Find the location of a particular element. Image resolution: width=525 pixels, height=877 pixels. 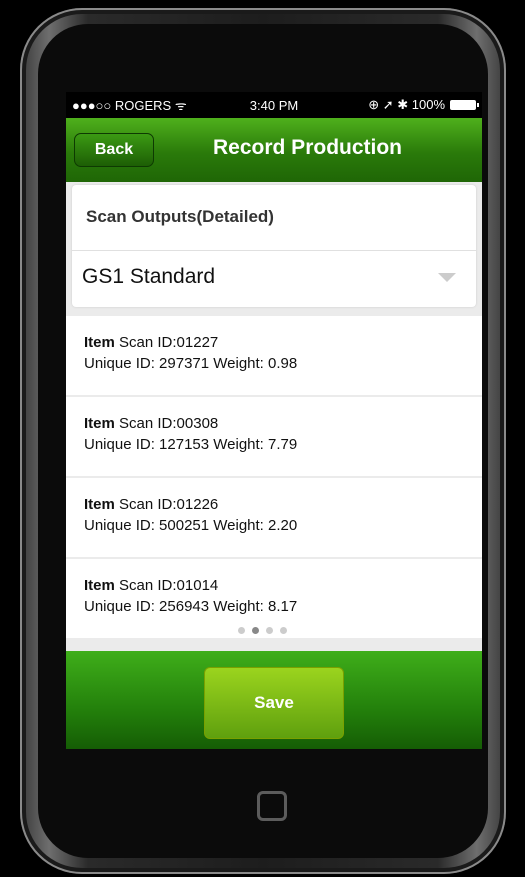

nav-bar: Back Record Production is located at coordinates (274, 150).